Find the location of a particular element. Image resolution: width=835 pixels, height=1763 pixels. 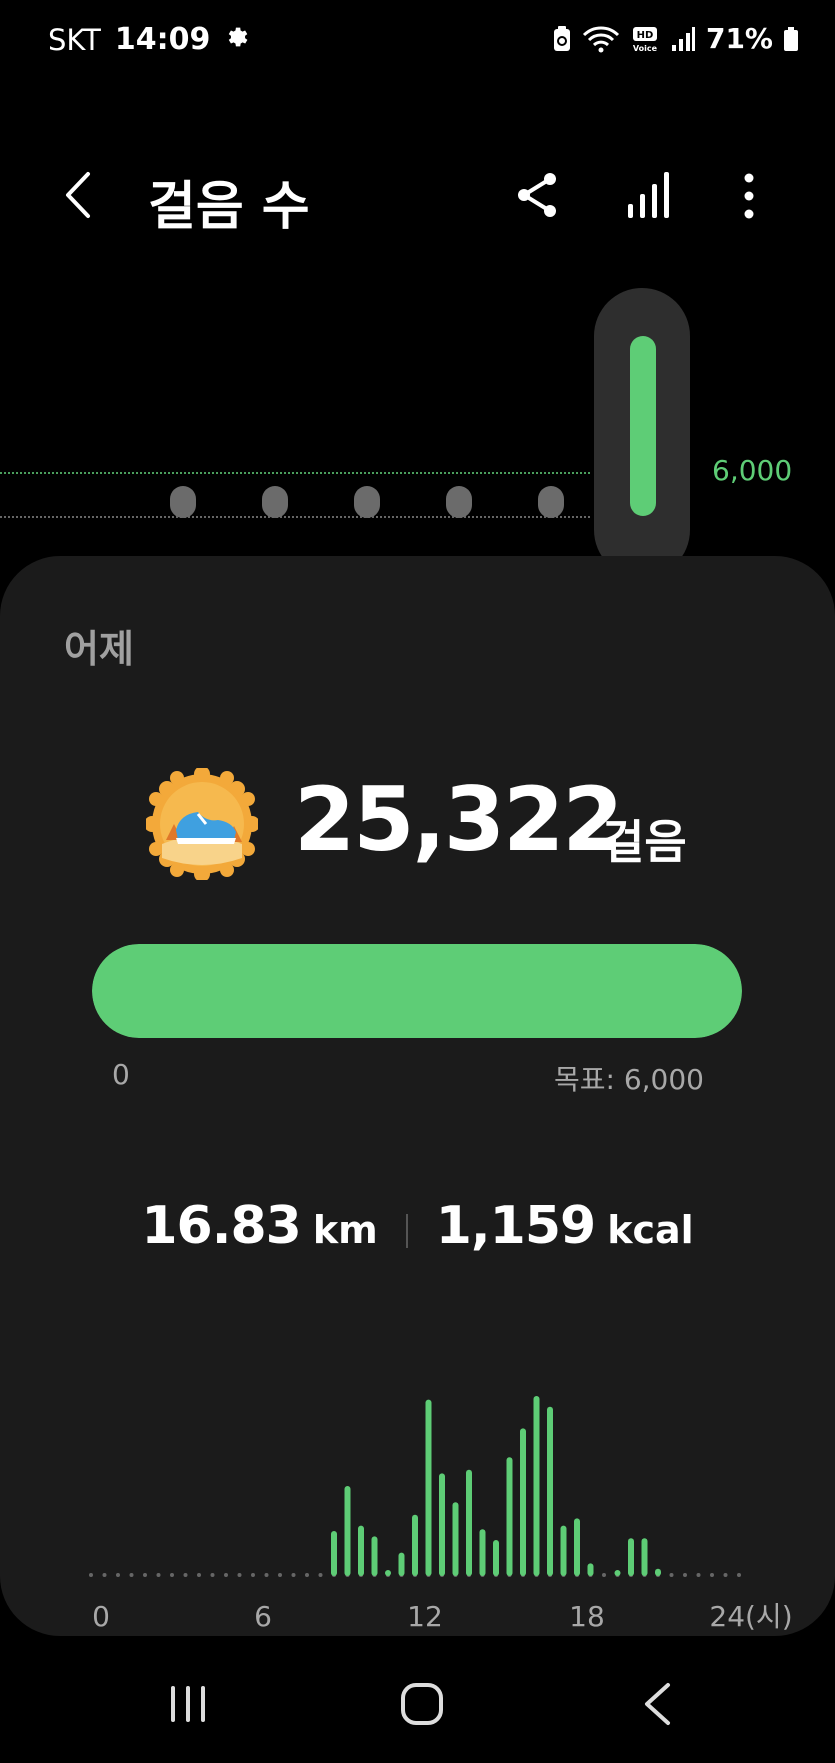

goal-progress-bar is located at coordinates (417, 991).